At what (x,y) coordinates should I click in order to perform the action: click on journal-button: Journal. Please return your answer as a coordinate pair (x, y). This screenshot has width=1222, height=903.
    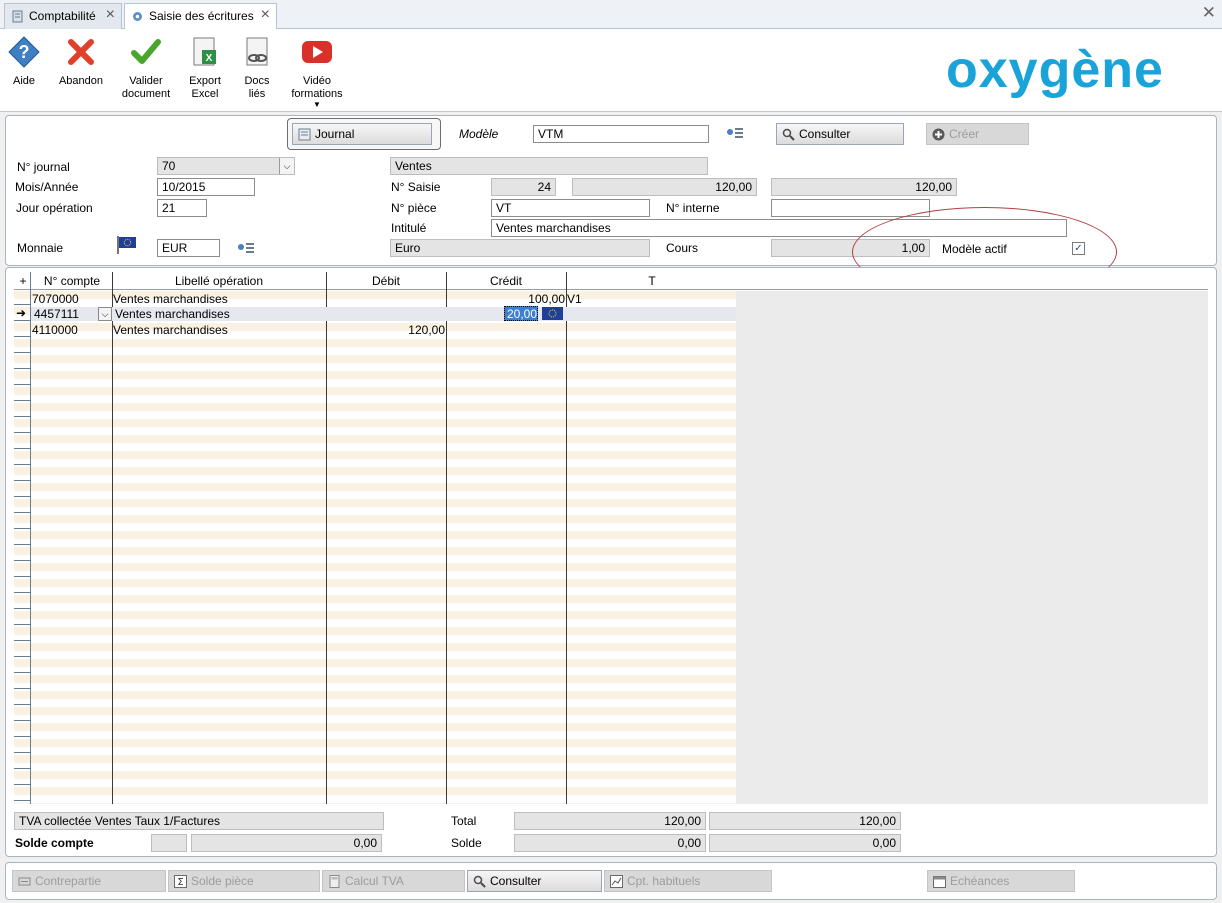
    Looking at the image, I should click on (362, 134).